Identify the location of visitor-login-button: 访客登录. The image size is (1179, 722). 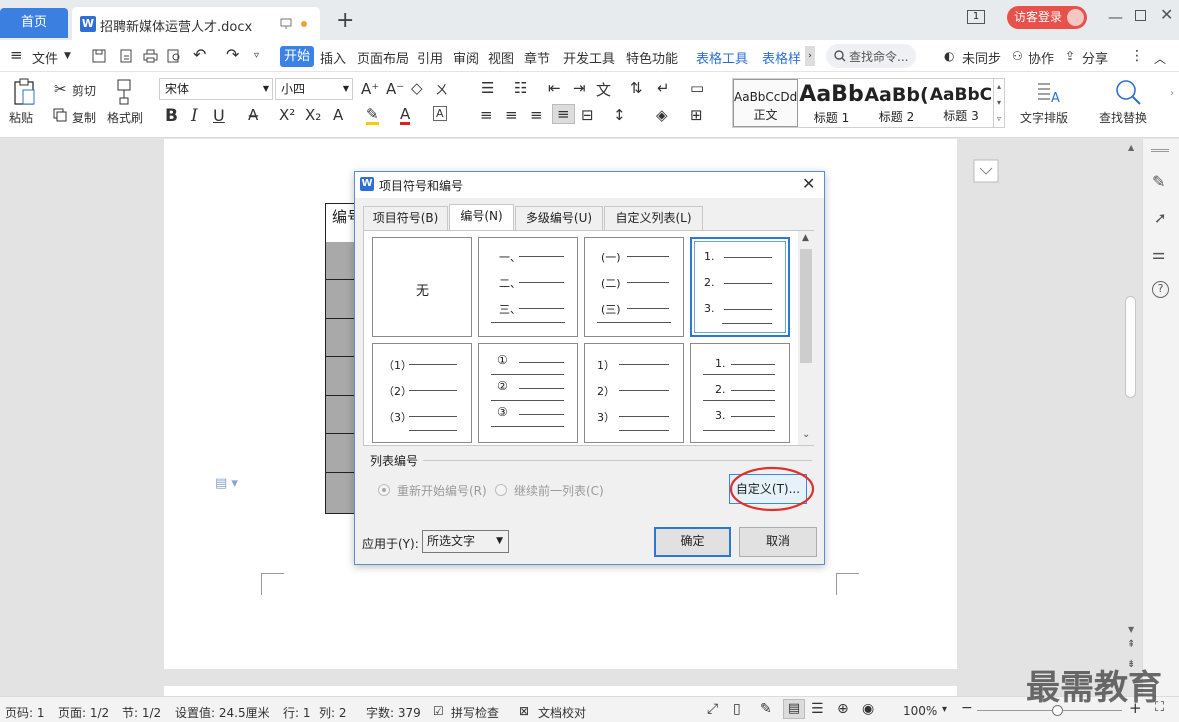
(1047, 17).